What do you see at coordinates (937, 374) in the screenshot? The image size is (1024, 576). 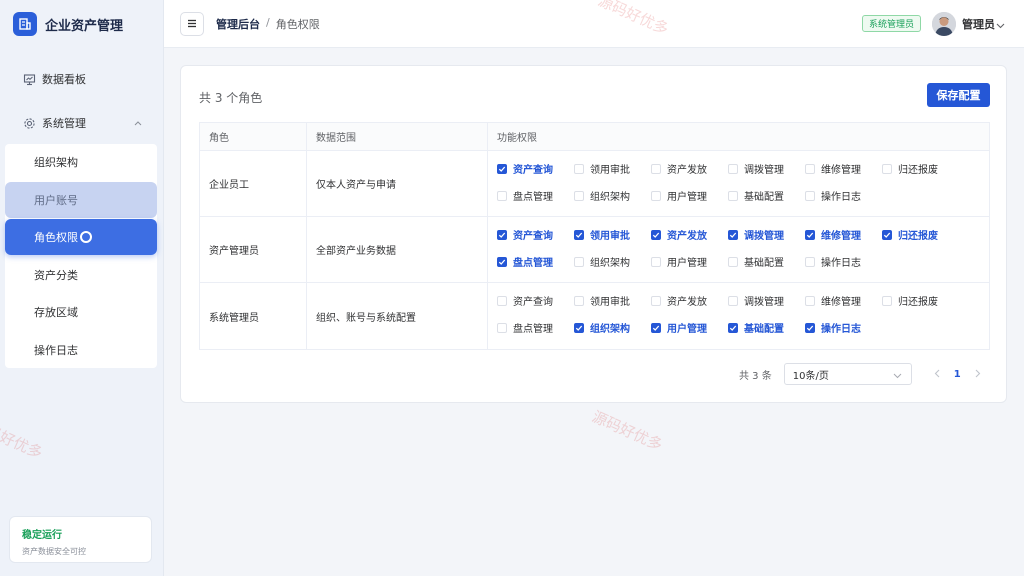 I see `prev-page-button` at bounding box center [937, 374].